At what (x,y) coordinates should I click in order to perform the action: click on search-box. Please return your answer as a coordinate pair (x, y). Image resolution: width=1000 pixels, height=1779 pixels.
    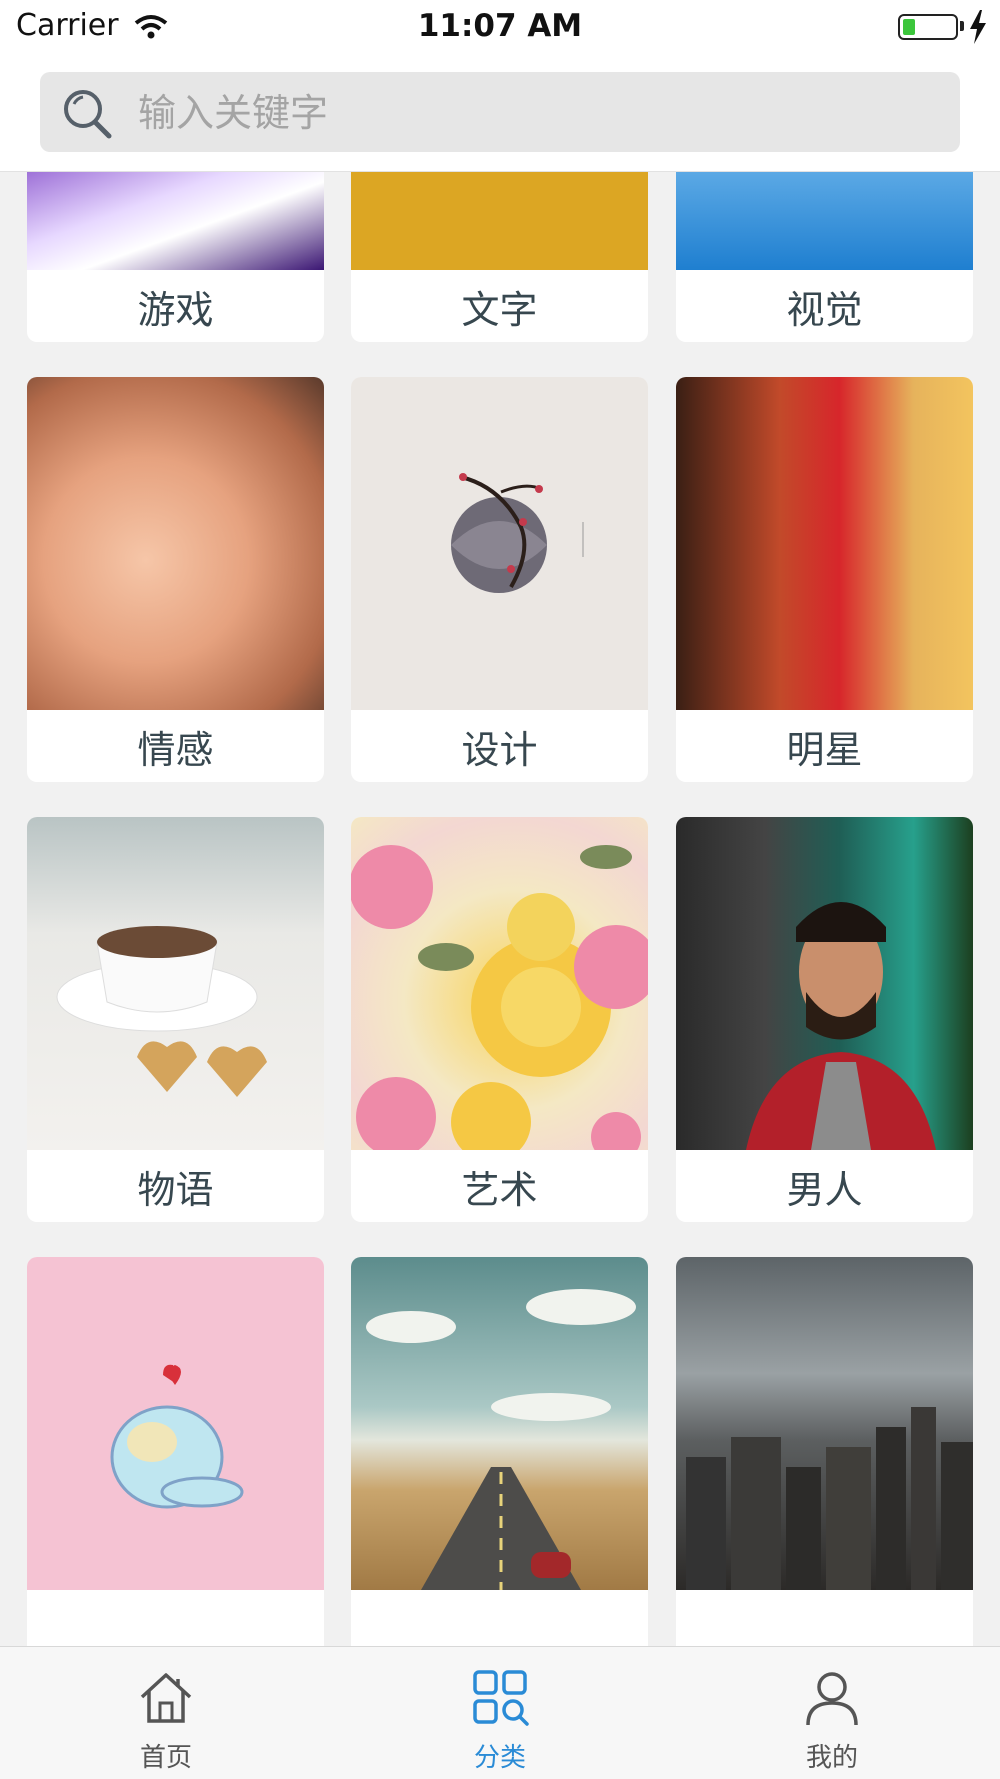
    Looking at the image, I should click on (500, 112).